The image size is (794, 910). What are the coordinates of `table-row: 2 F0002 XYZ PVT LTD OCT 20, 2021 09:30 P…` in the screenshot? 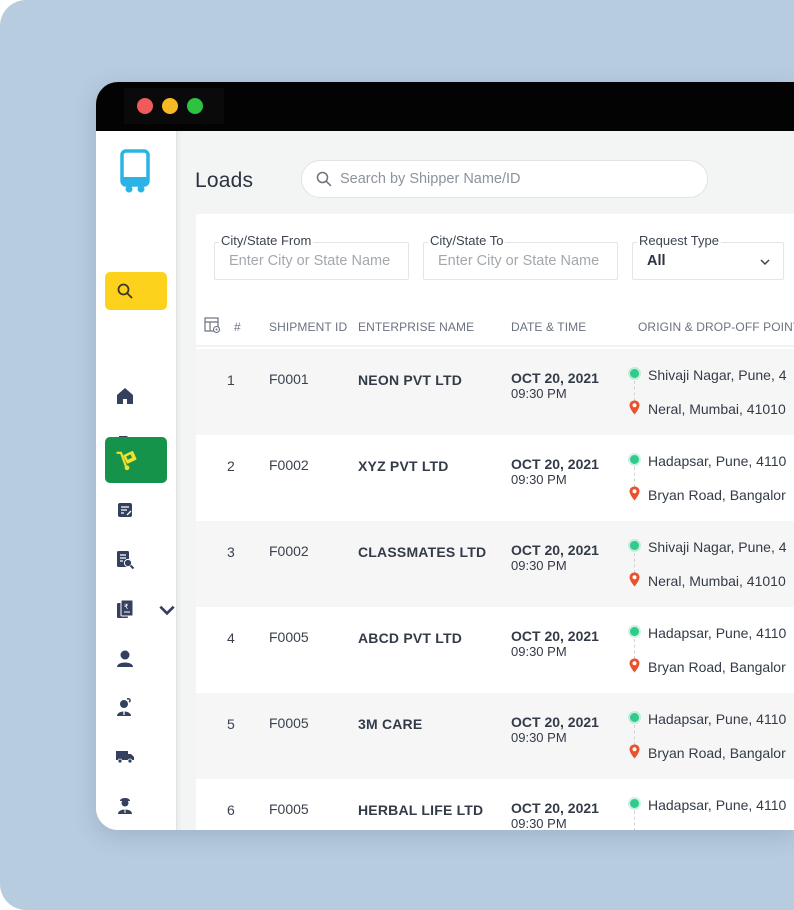 It's located at (495, 478).